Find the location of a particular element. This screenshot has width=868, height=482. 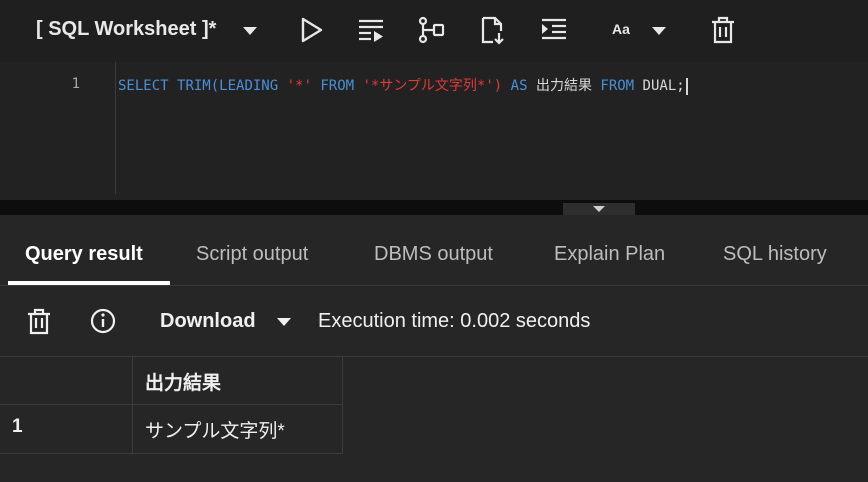

autotrace-icon is located at coordinates (492, 30).